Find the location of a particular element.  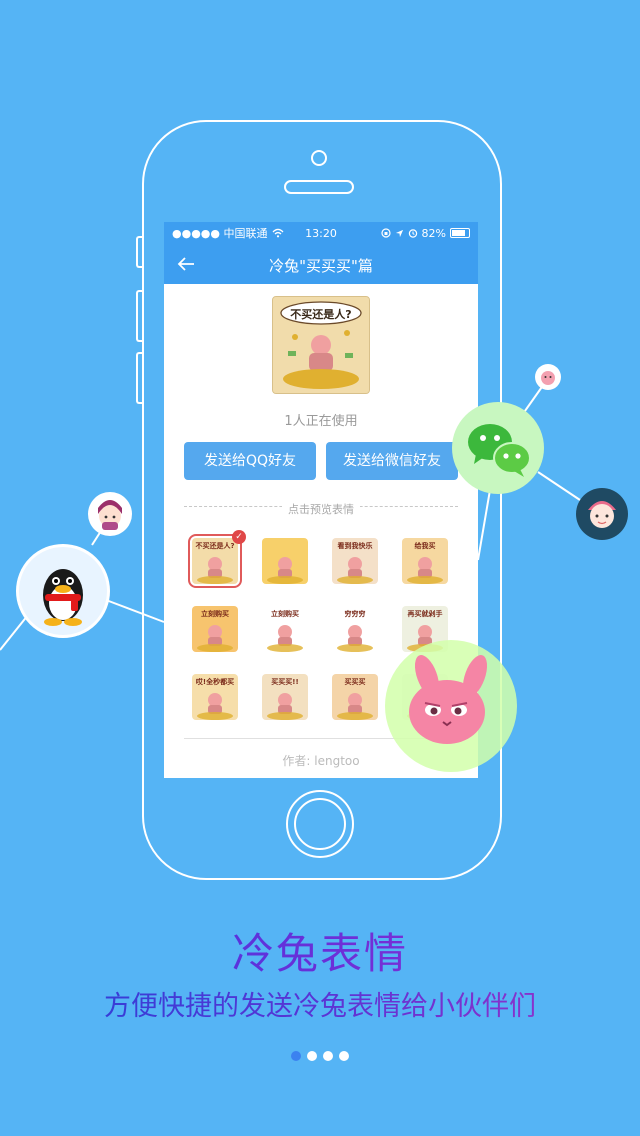

sticker-caption: 不买还是人? is located at coordinates (215, 546).